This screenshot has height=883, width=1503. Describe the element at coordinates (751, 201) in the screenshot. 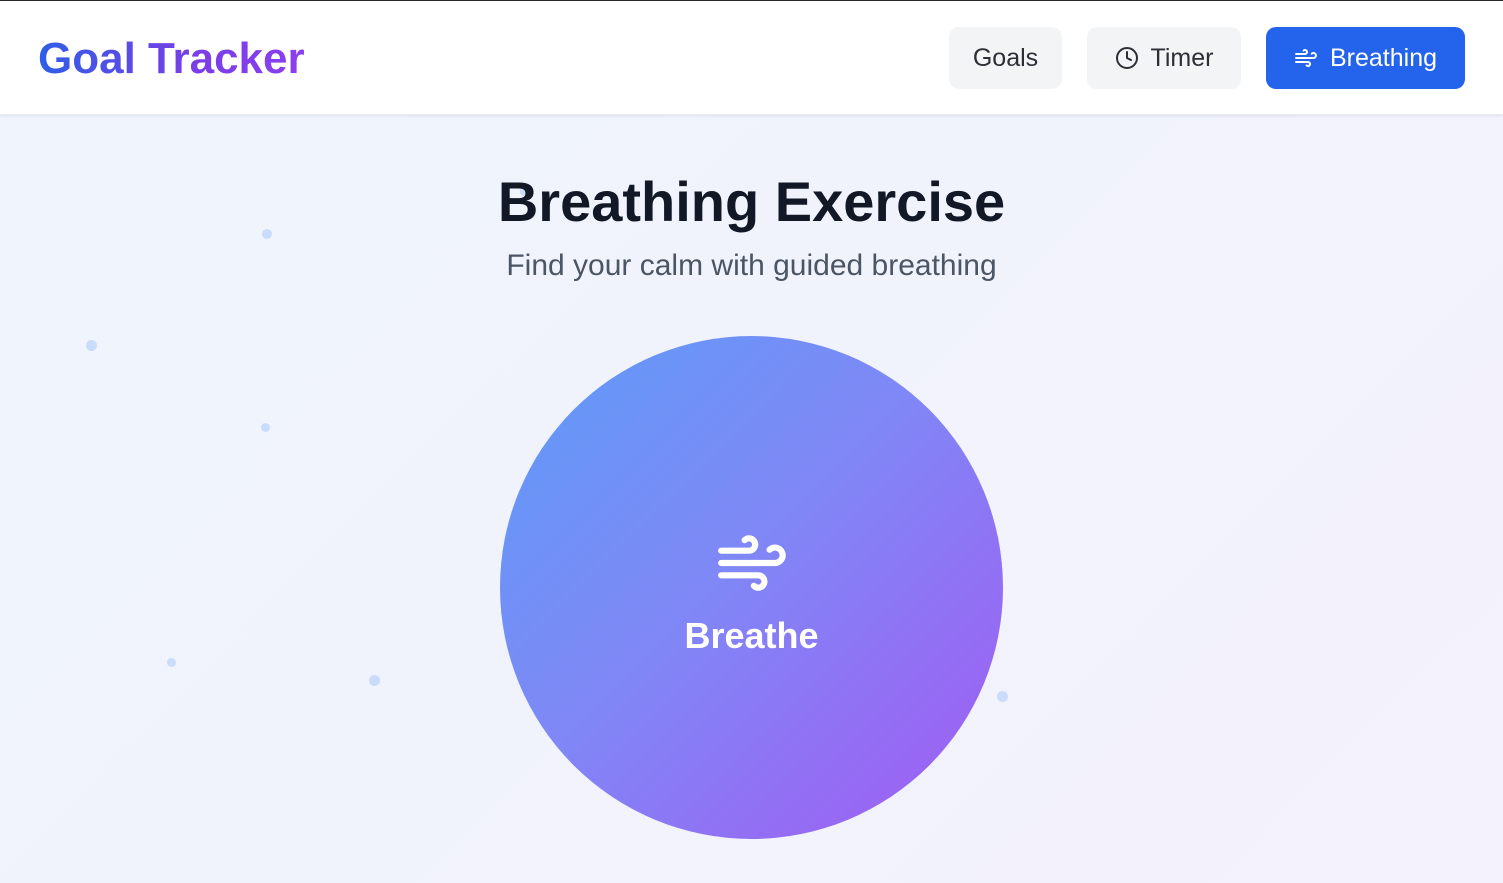

I see `page-title: Breathing Exercise` at that location.